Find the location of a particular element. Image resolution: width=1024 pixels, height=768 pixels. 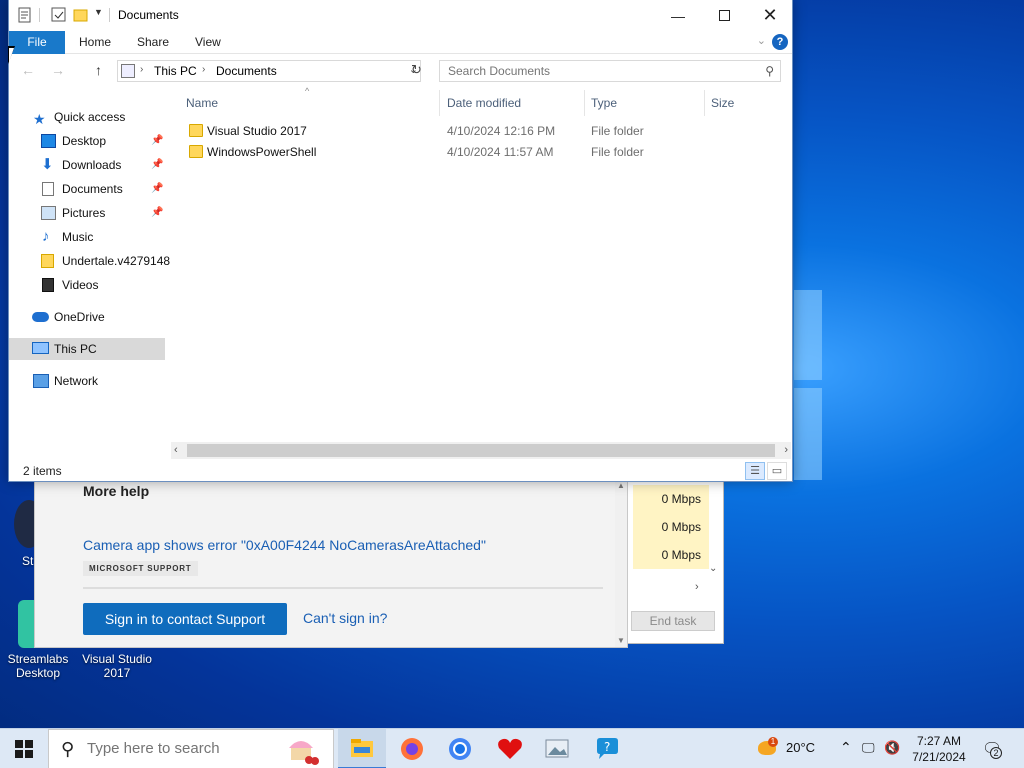

notification-count: 2 is located at coordinates (996, 753).